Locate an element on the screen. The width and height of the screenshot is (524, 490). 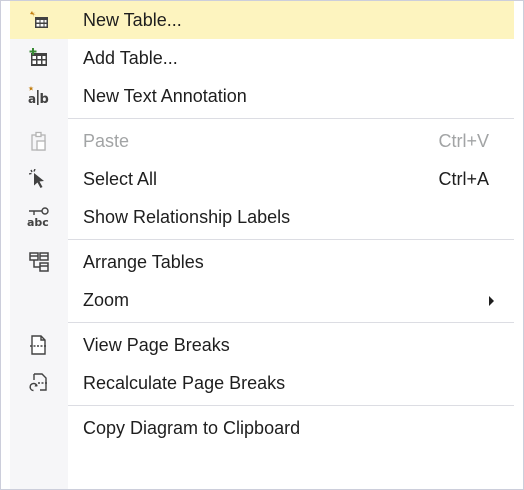
menu-item-view-page-breaks: View Page Breaks is located at coordinates (262, 345).